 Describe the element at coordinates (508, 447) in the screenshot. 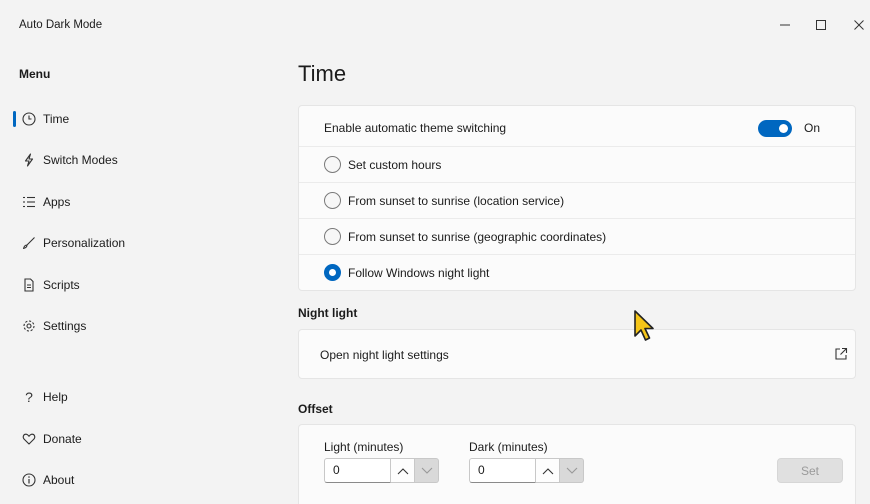

I see `dark-minutes-label: Dark (minutes)` at that location.